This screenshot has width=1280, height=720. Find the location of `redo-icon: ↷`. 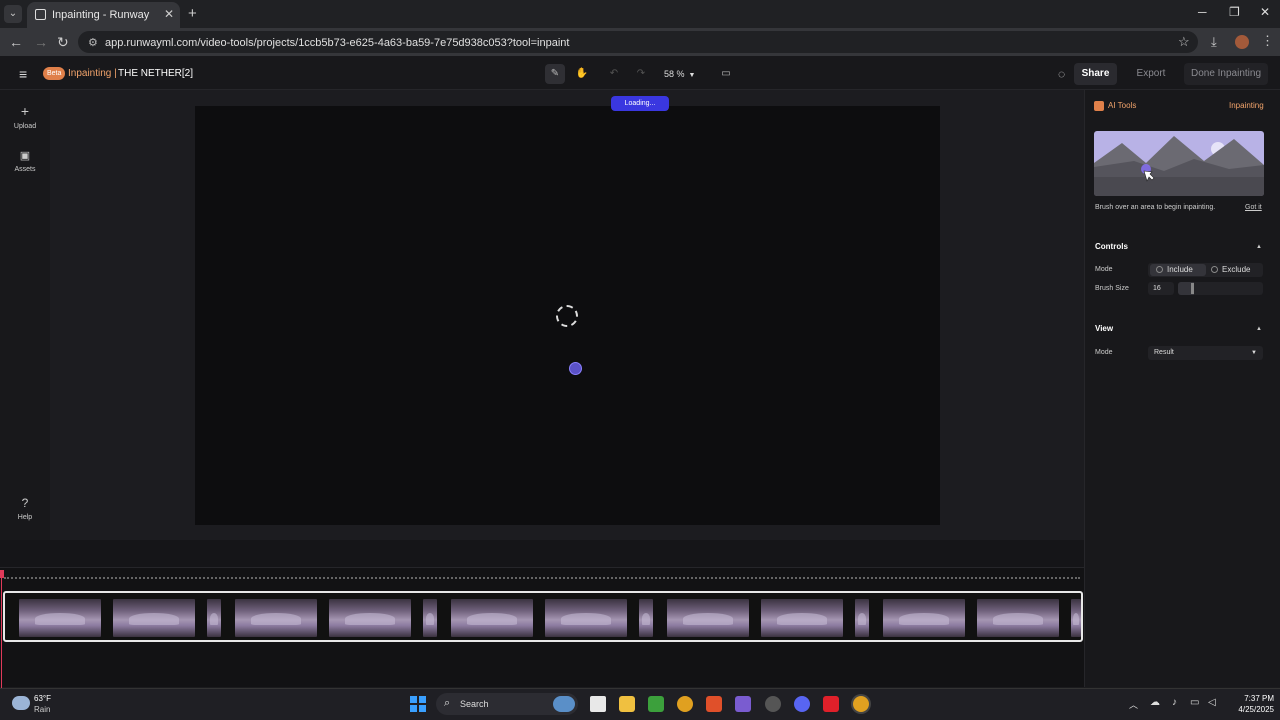

redo-icon: ↷ is located at coordinates (641, 74).